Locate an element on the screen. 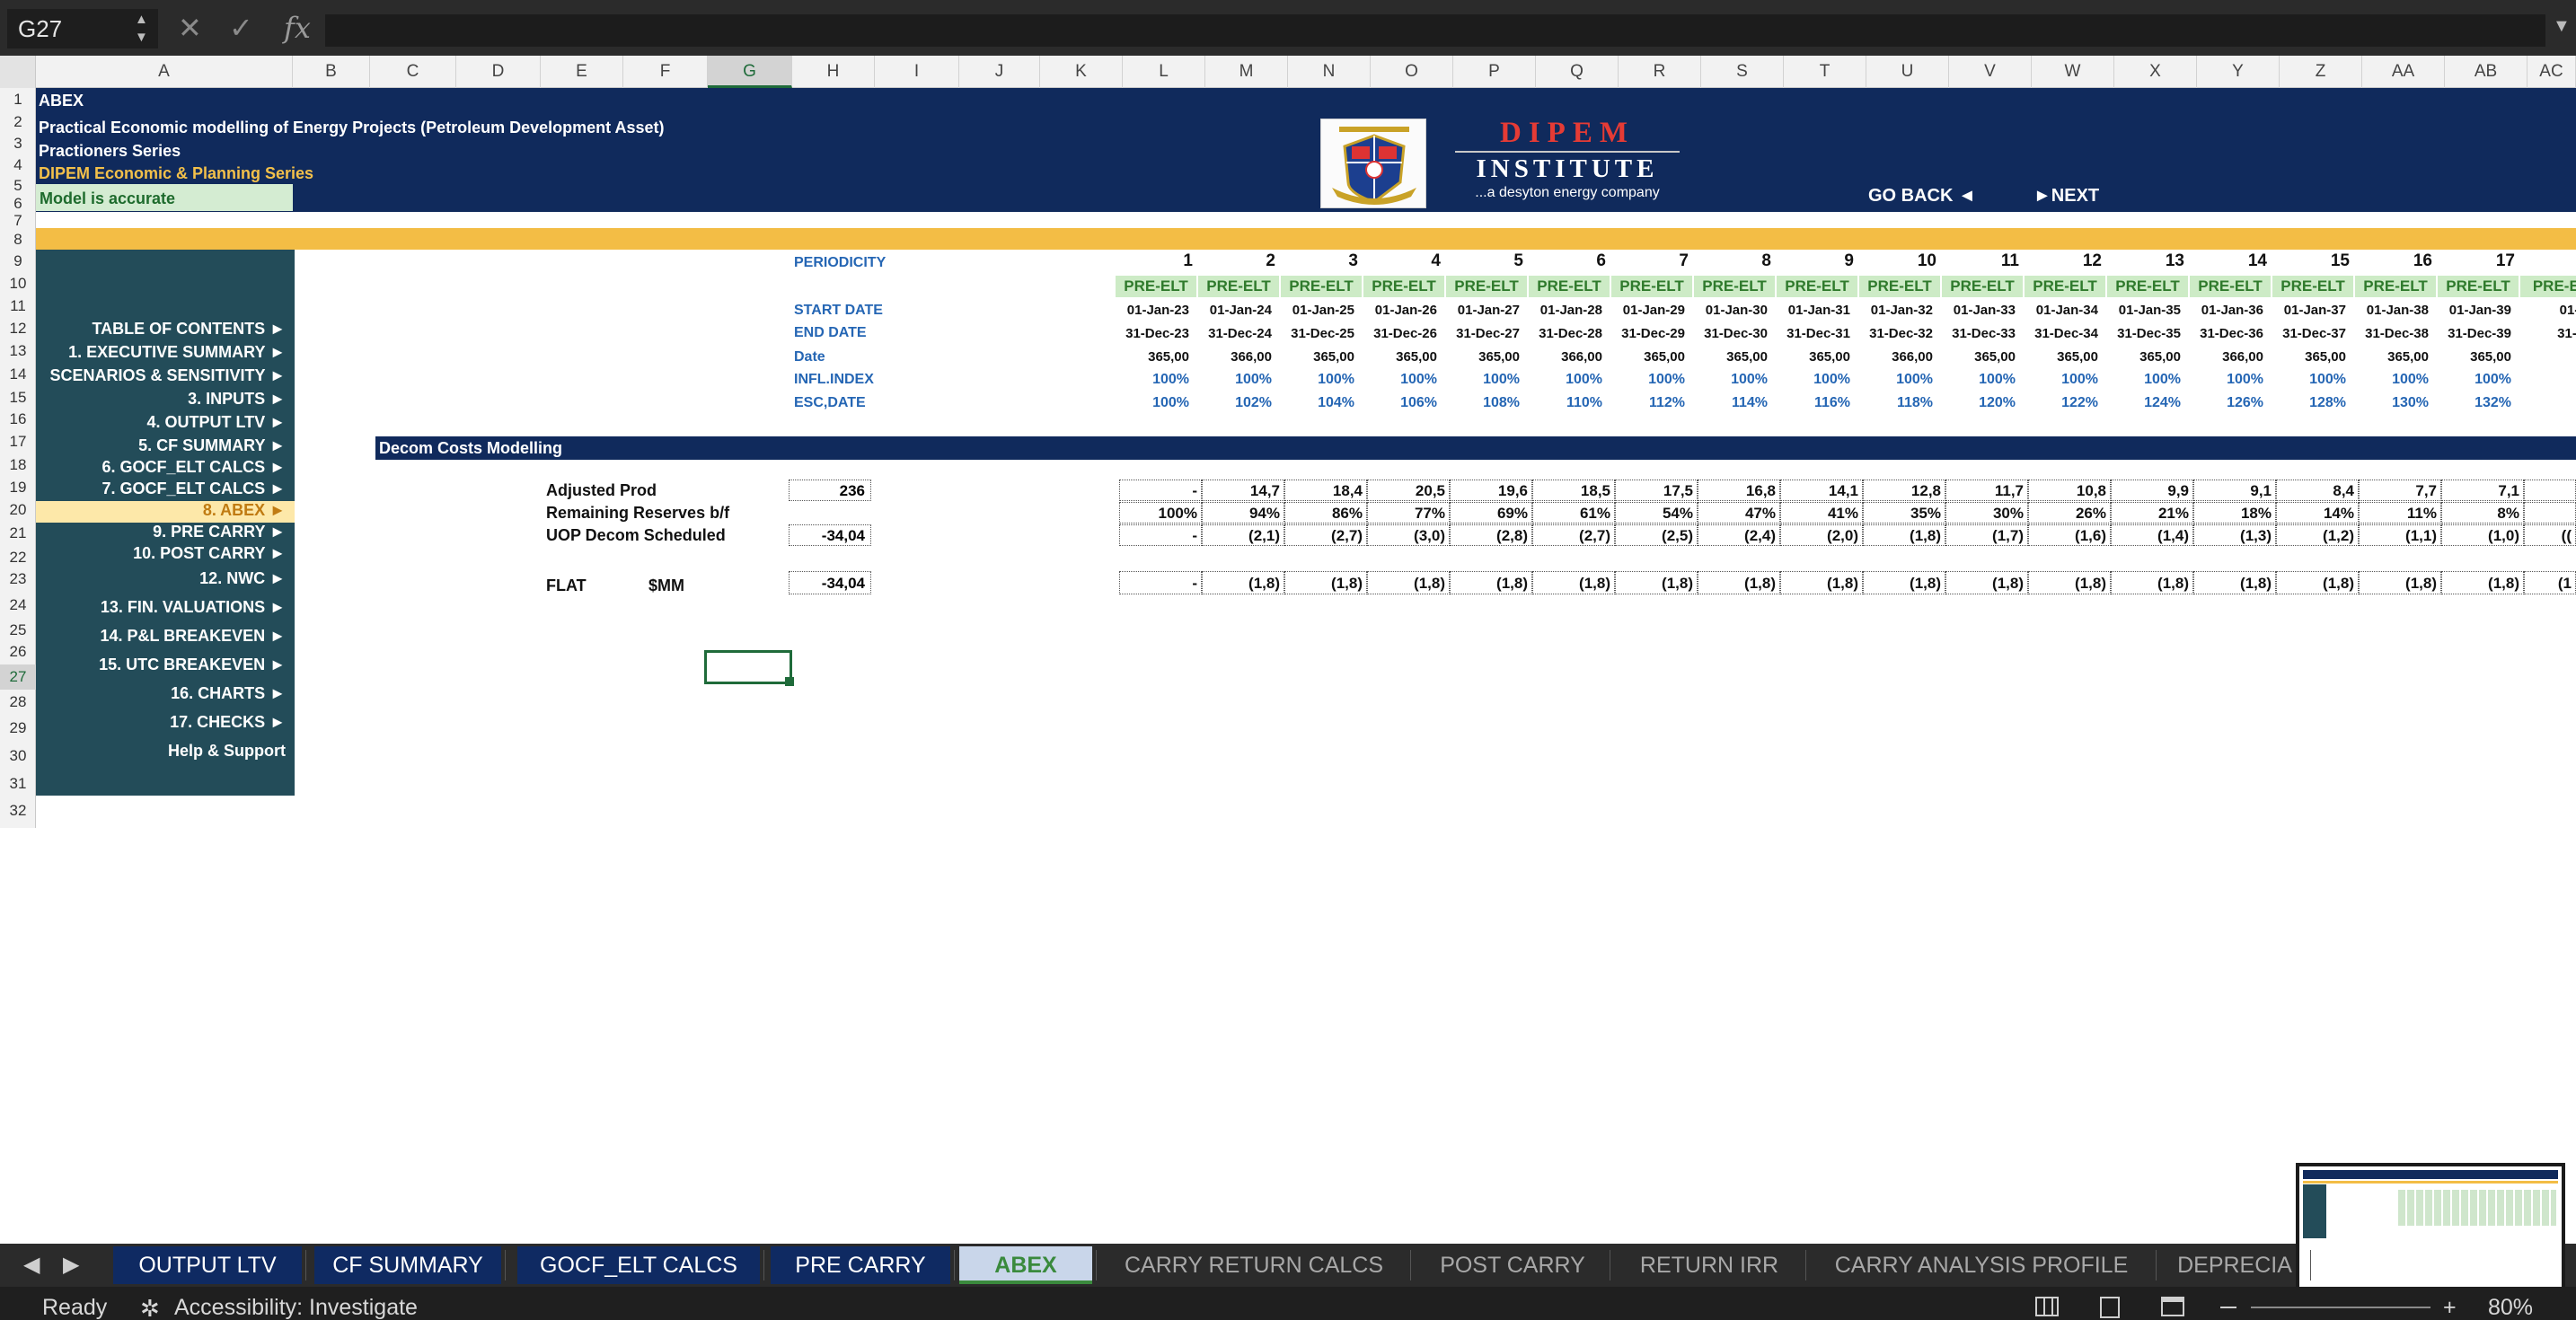  accessibility-status: Accessibility: Investigate is located at coordinates (296, 1307).